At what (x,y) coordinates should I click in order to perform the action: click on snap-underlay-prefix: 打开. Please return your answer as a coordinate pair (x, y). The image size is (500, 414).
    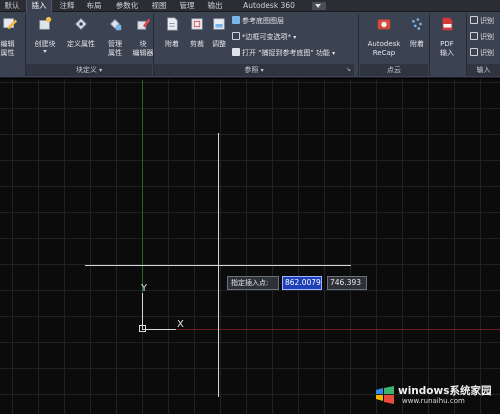
    Looking at the image, I should click on (249, 53).